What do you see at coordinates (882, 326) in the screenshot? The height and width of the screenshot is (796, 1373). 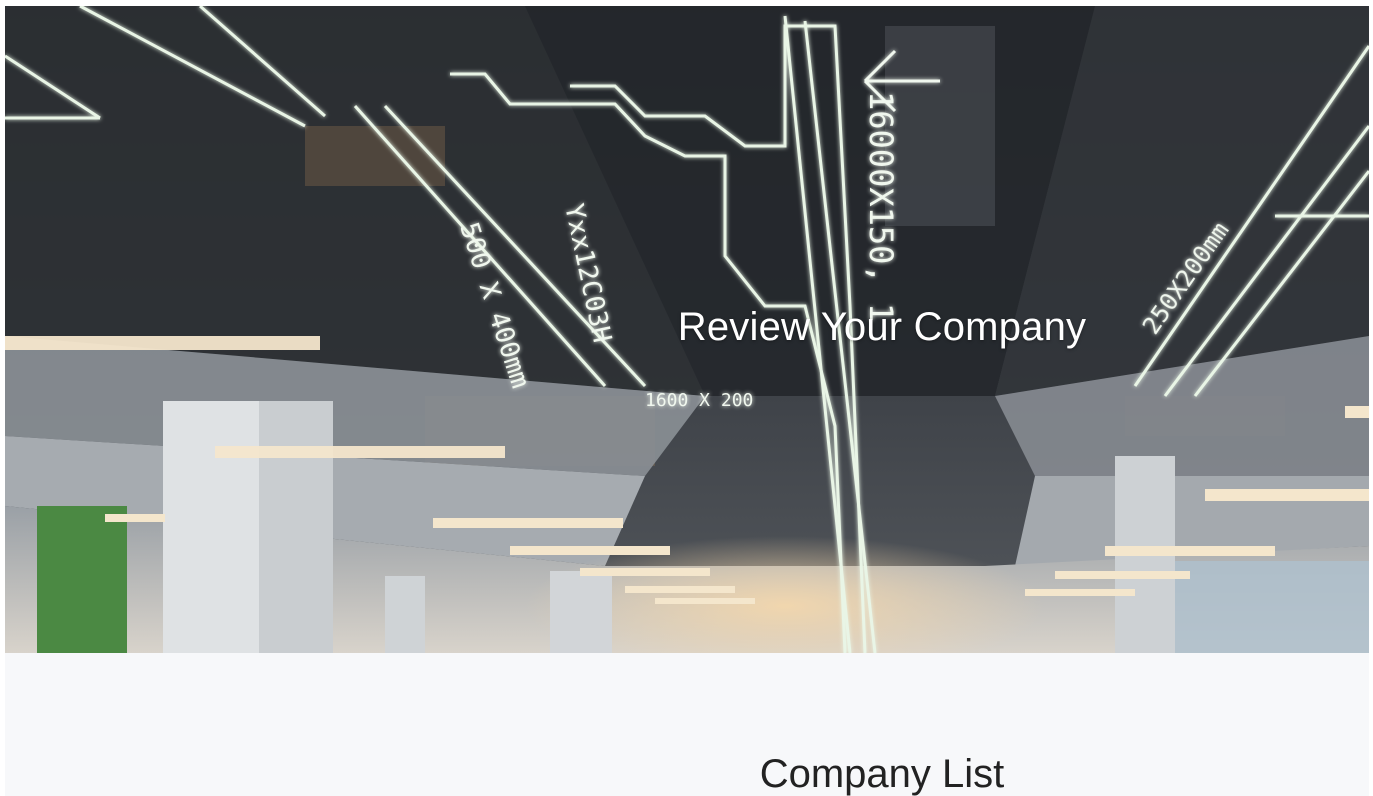 I see `hero-title: Review Your Company` at bounding box center [882, 326].